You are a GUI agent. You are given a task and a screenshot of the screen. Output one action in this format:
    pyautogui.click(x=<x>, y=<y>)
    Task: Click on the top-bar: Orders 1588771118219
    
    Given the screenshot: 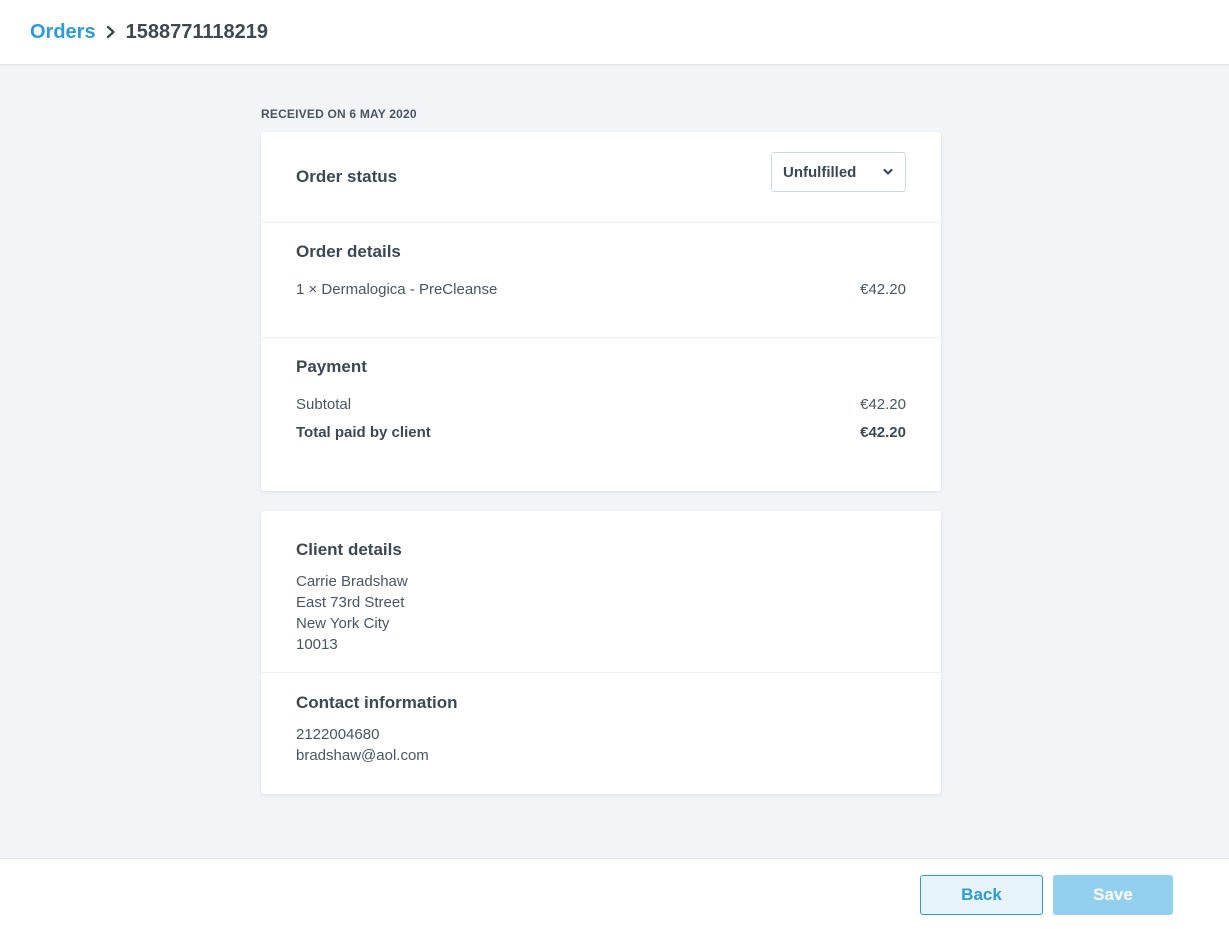 What is the action you would take?
    pyautogui.click(x=614, y=32)
    